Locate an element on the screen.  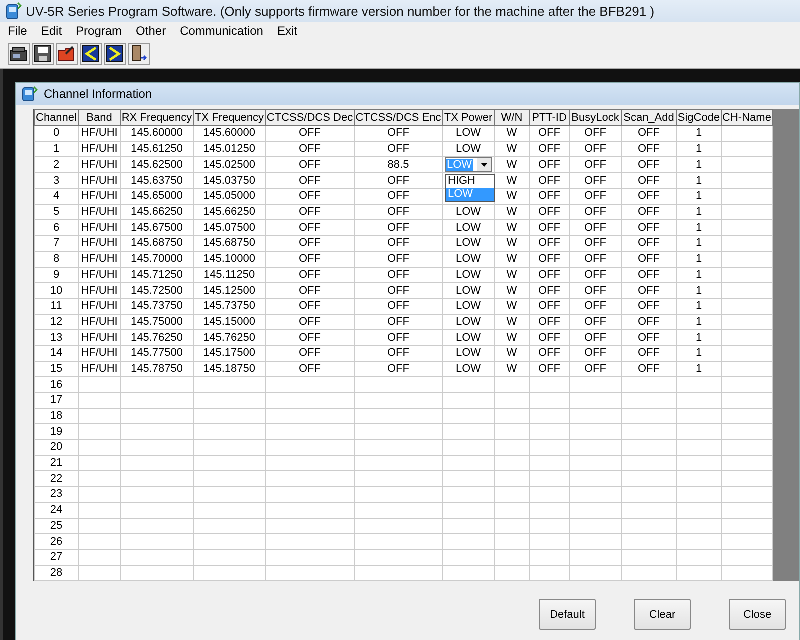
table-cell: 145.72500 is located at coordinates (157, 290).